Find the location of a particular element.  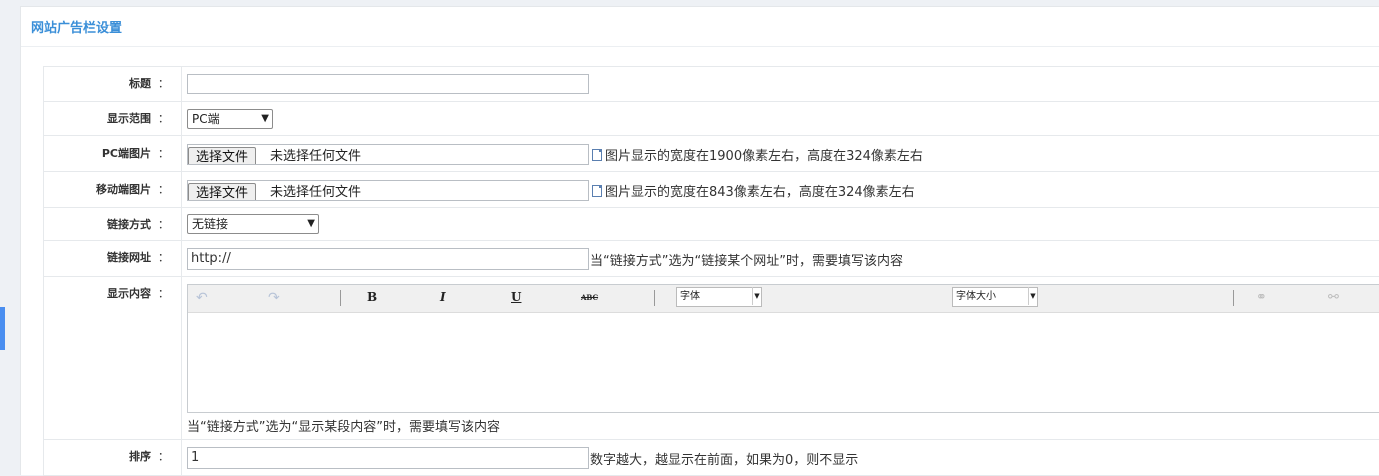

mobile-image-file-status: 未选择任何文件 is located at coordinates (316, 192).